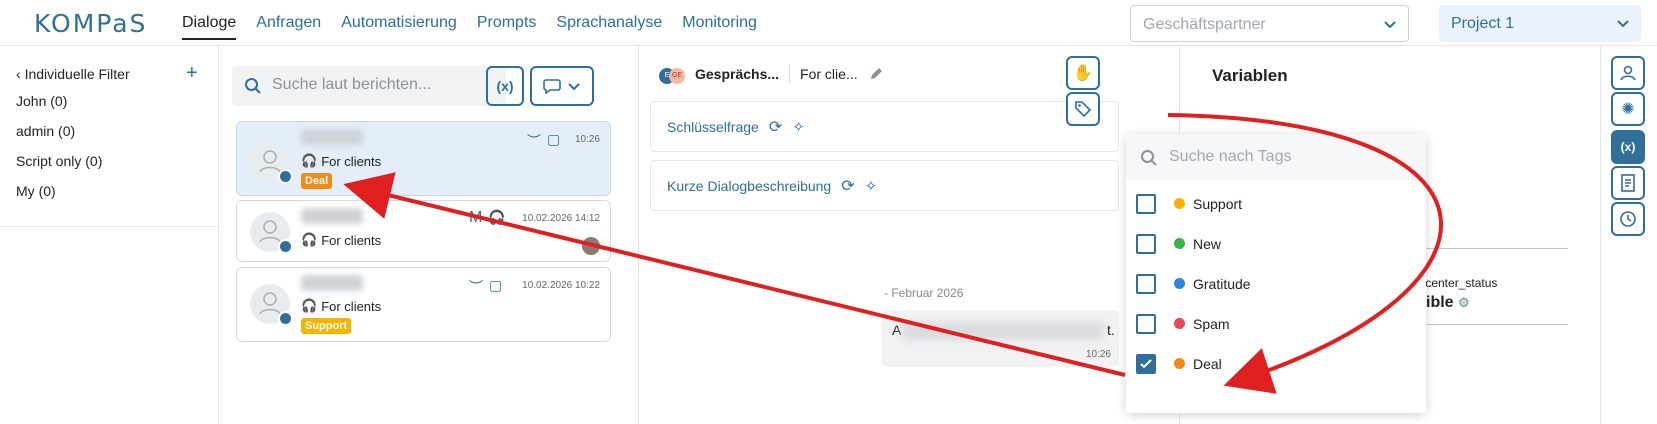 This screenshot has width=1657, height=424. Describe the element at coordinates (423, 158) in the screenshot. I see `dialog-card: ︶ ▢ 10:26 🎧 For clients Deal` at that location.